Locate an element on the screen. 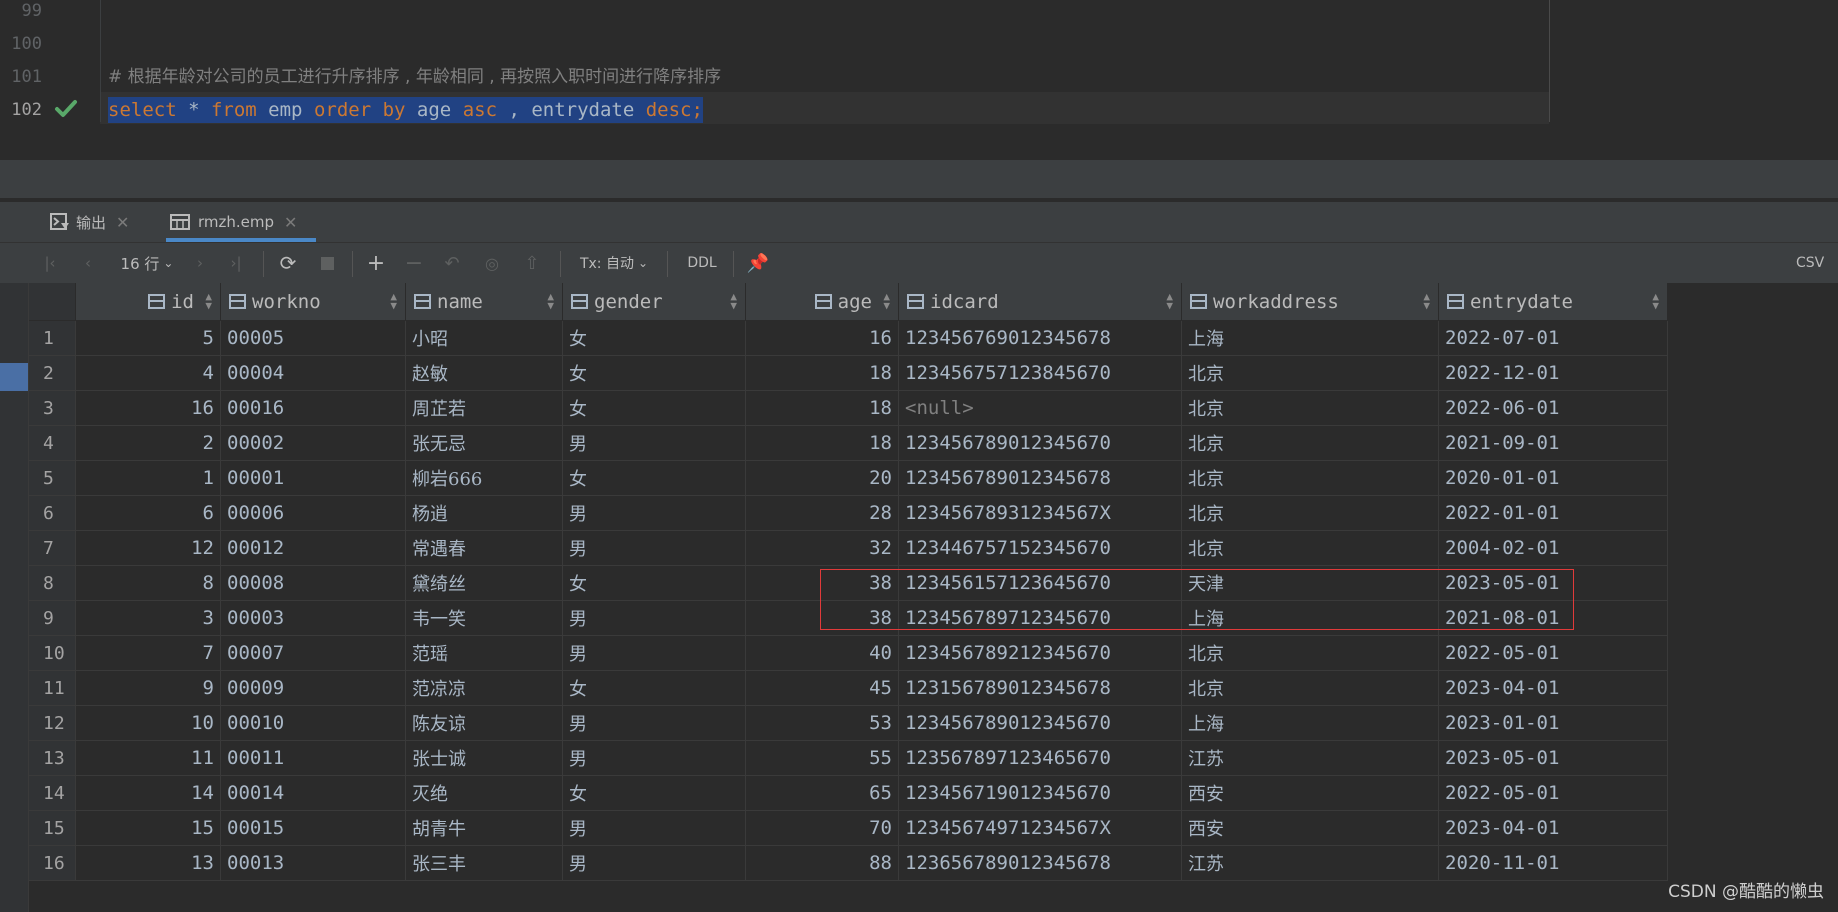 This screenshot has height=912, width=1838. cell-workno: 00006 is located at coordinates (313, 513).